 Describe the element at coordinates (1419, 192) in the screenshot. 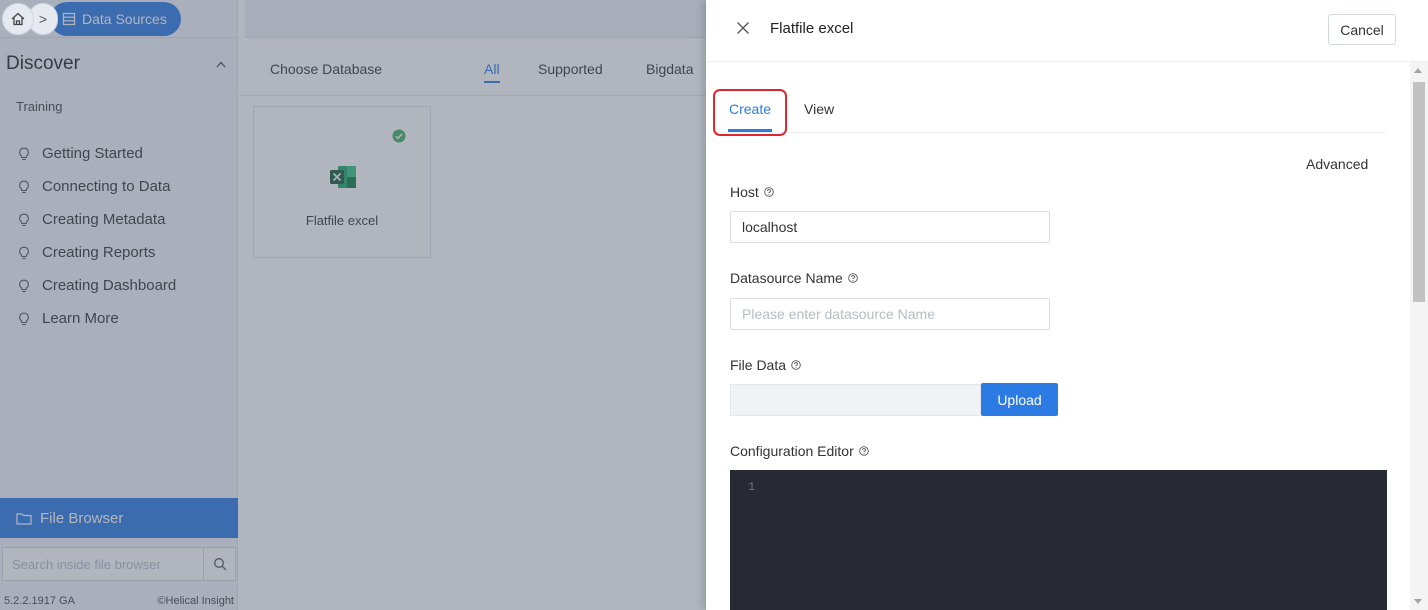

I see `scrollbar-thumb` at that location.